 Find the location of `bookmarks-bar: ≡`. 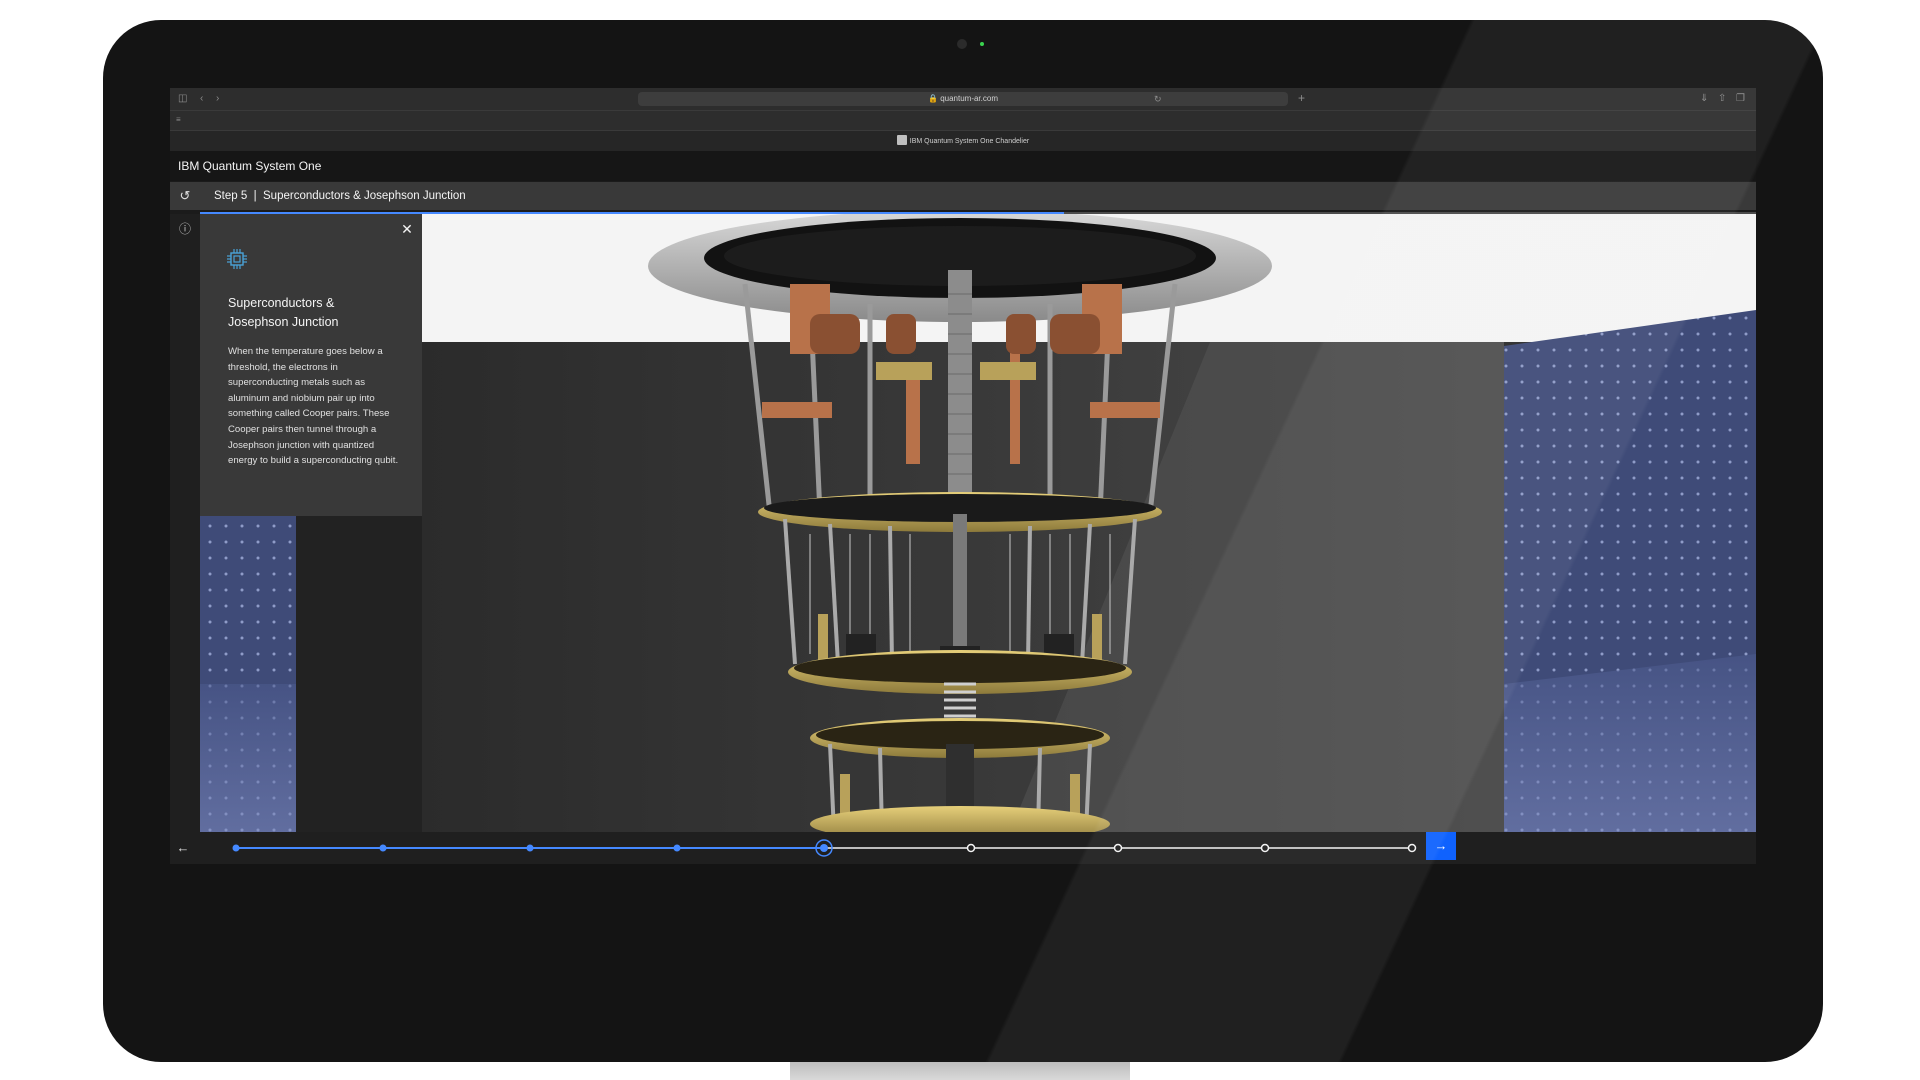

bookmarks-bar: ≡ is located at coordinates (963, 120).